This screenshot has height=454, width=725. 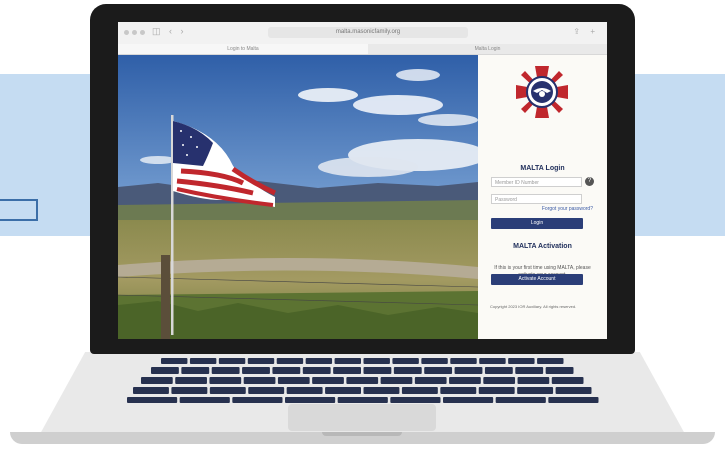 I want to click on tab-login: Login to Malta, so click(x=243, y=49).